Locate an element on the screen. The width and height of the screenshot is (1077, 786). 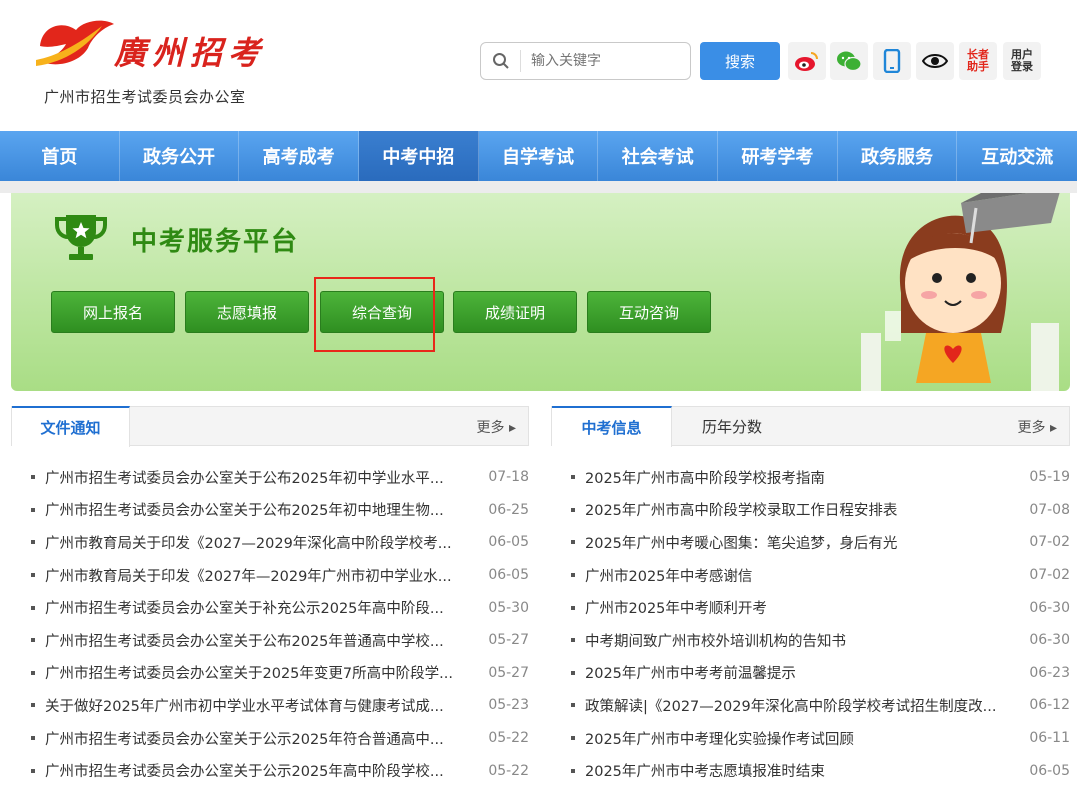
nav-item-home: 首页 is located at coordinates (60, 156).